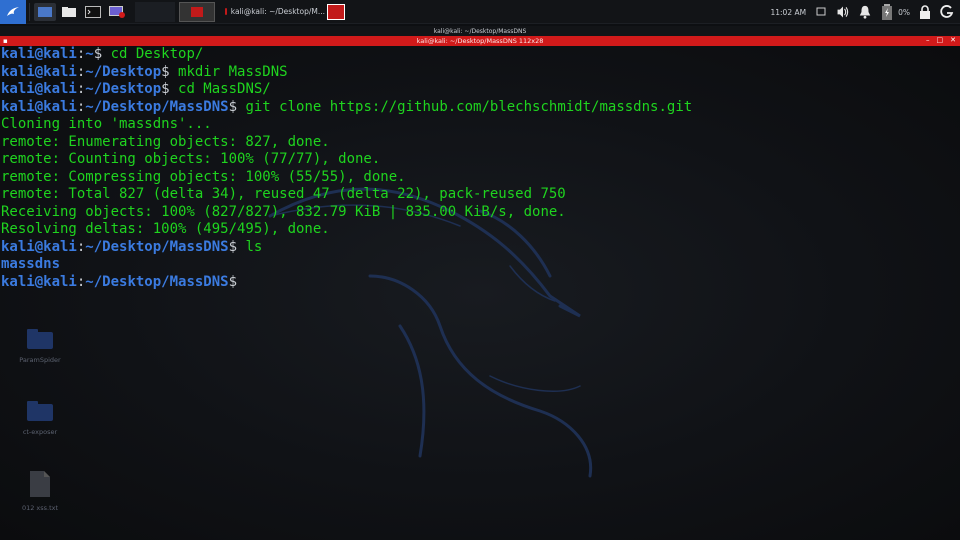 The height and width of the screenshot is (540, 960). I want to click on terminal-tab-title: kali@kali: ~/Desktop/MassDNS 112x28, so click(480, 41).